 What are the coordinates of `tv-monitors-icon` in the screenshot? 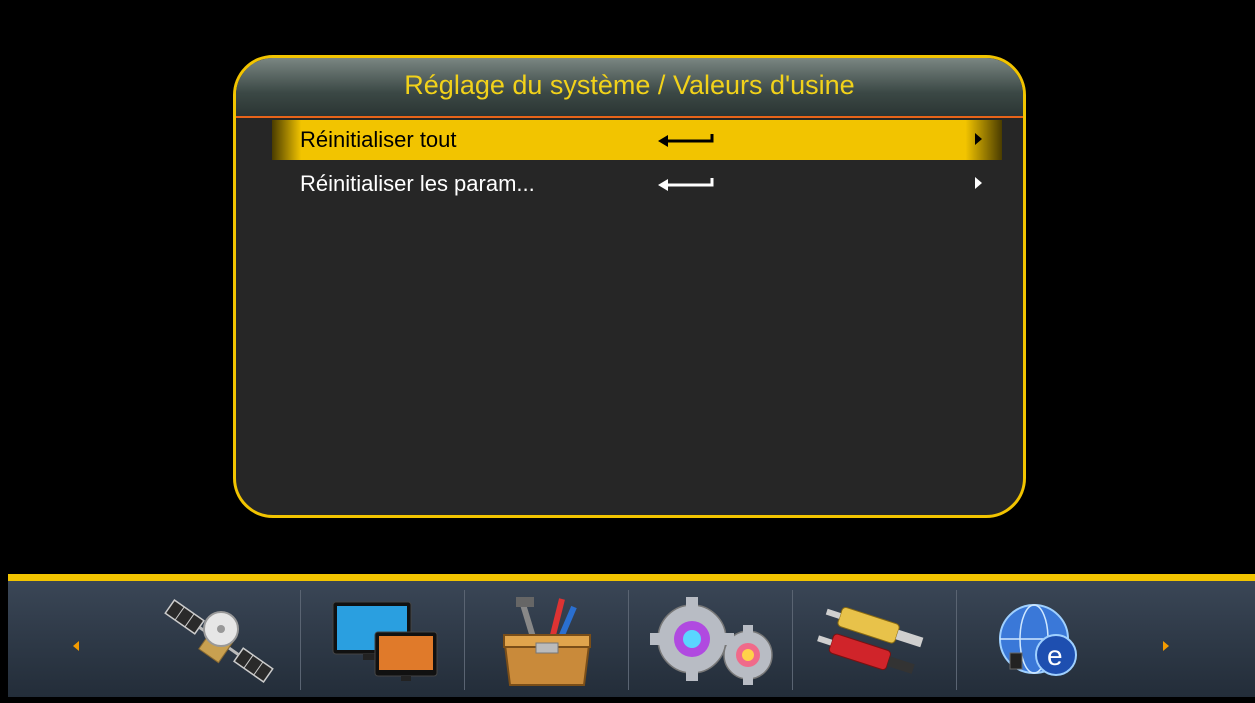 It's located at (384, 641).